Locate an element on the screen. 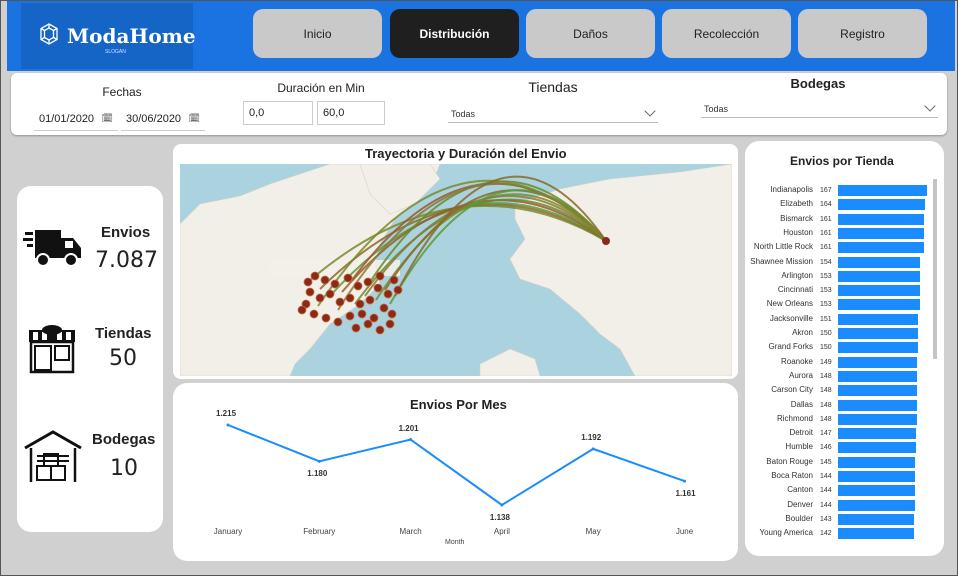 The image size is (958, 576). warehouse-marker is located at coordinates (606, 241).